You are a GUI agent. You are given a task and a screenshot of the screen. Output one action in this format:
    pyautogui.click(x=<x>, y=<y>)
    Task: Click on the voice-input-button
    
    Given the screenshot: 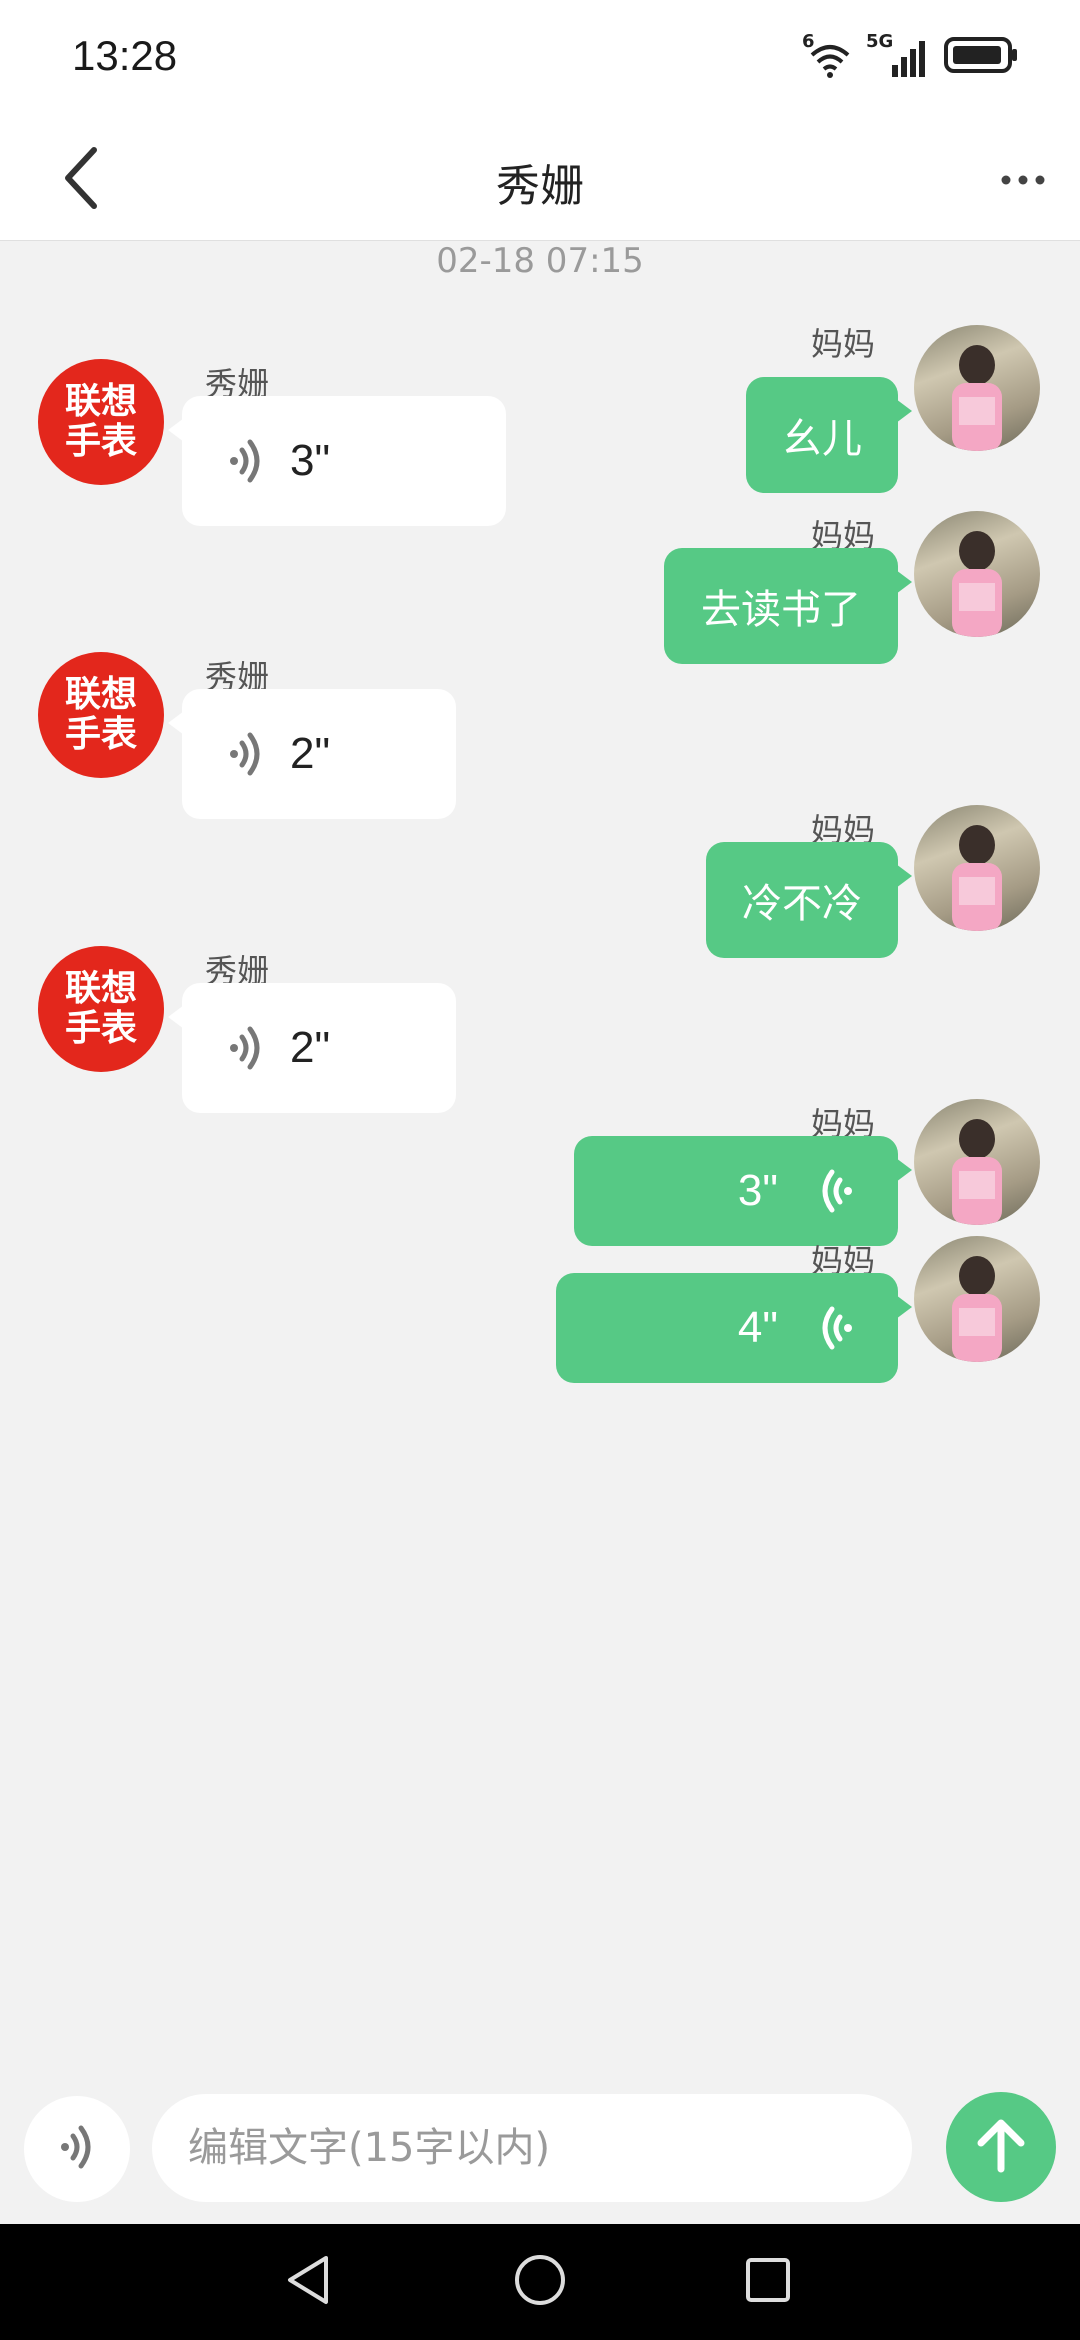 What is the action you would take?
    pyautogui.click(x=77, y=2149)
    